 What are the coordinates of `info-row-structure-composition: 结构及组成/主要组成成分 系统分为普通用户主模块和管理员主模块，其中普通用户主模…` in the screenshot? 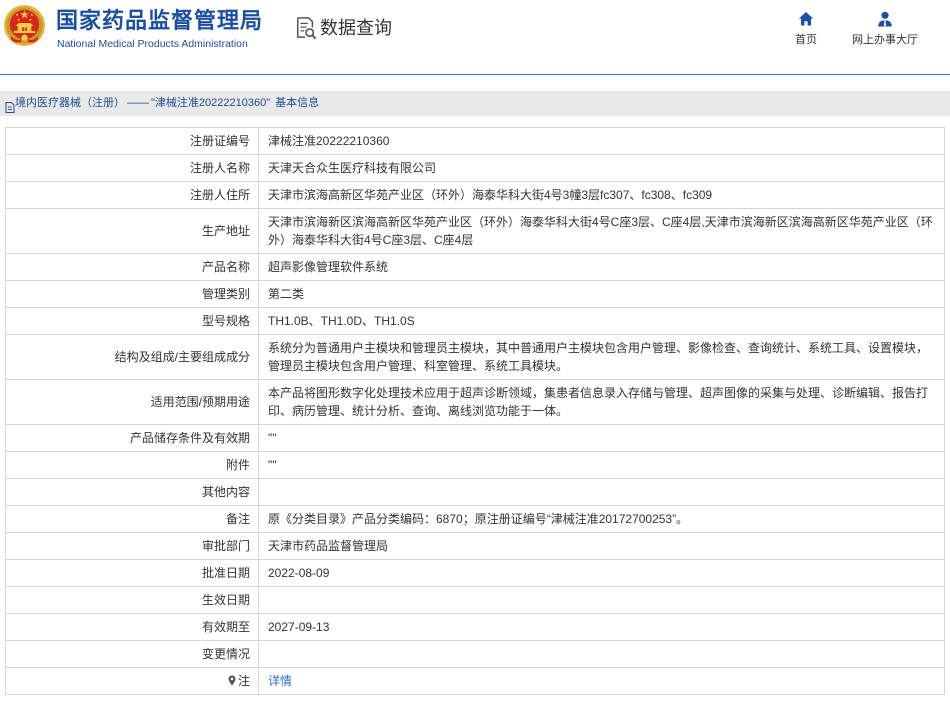 It's located at (475, 357).